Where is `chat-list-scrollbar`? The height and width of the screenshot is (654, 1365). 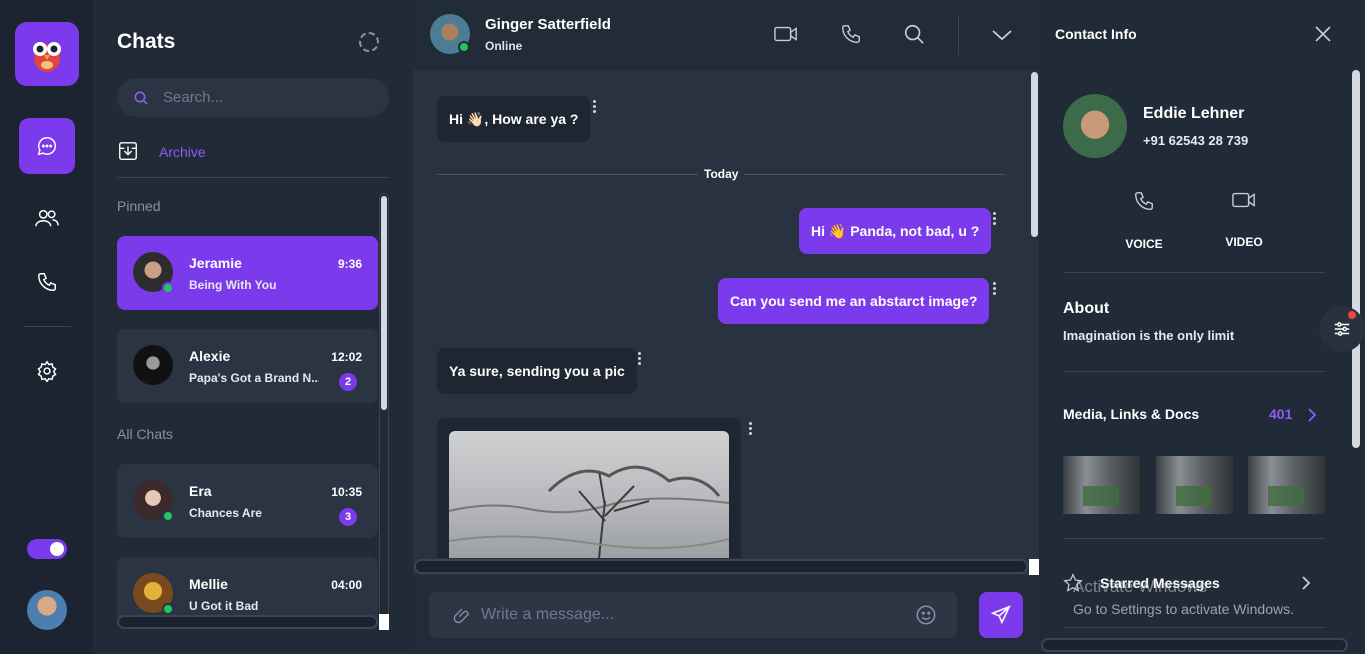
chat-list-scrollbar is located at coordinates (384, 411).